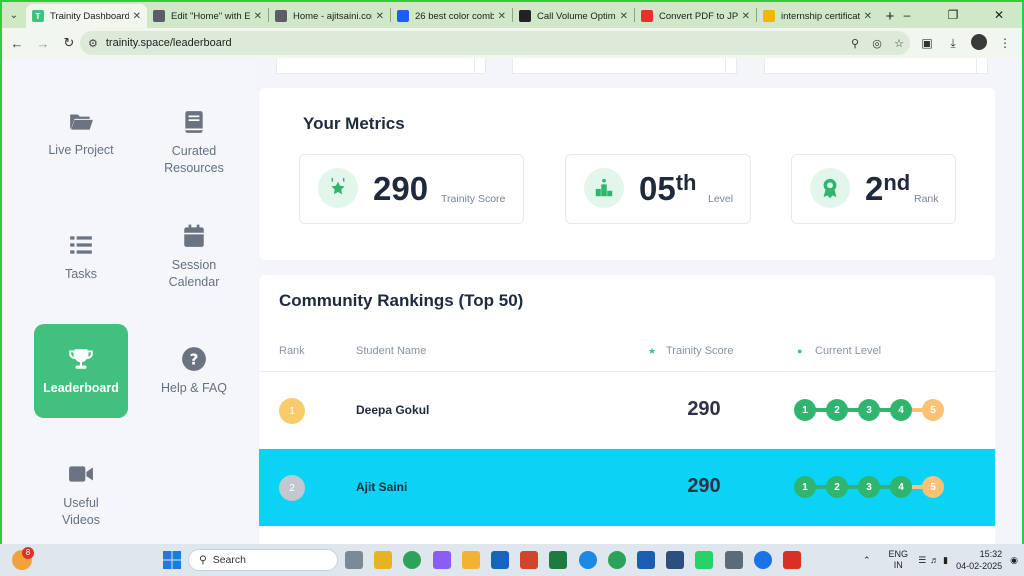  What do you see at coordinates (805, 410) in the screenshot?
I see `level-step: 1` at bounding box center [805, 410].